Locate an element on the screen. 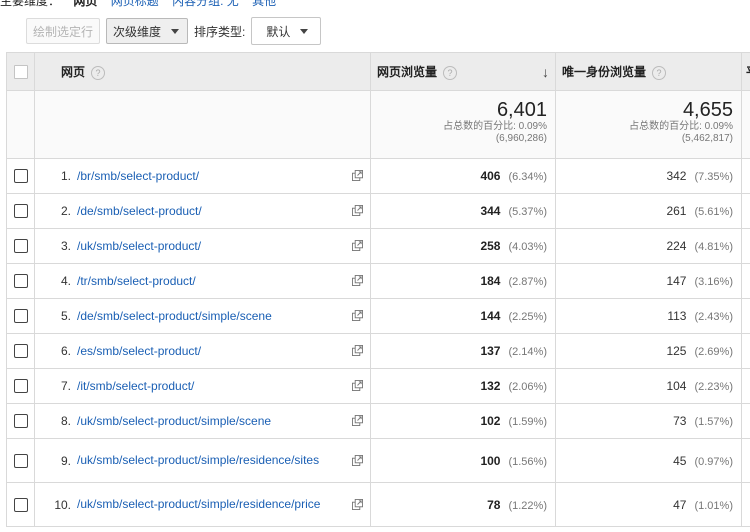 This screenshot has width=750, height=532. column-header-unique-pageviews: 唯一身份浏览量? is located at coordinates (648, 71).